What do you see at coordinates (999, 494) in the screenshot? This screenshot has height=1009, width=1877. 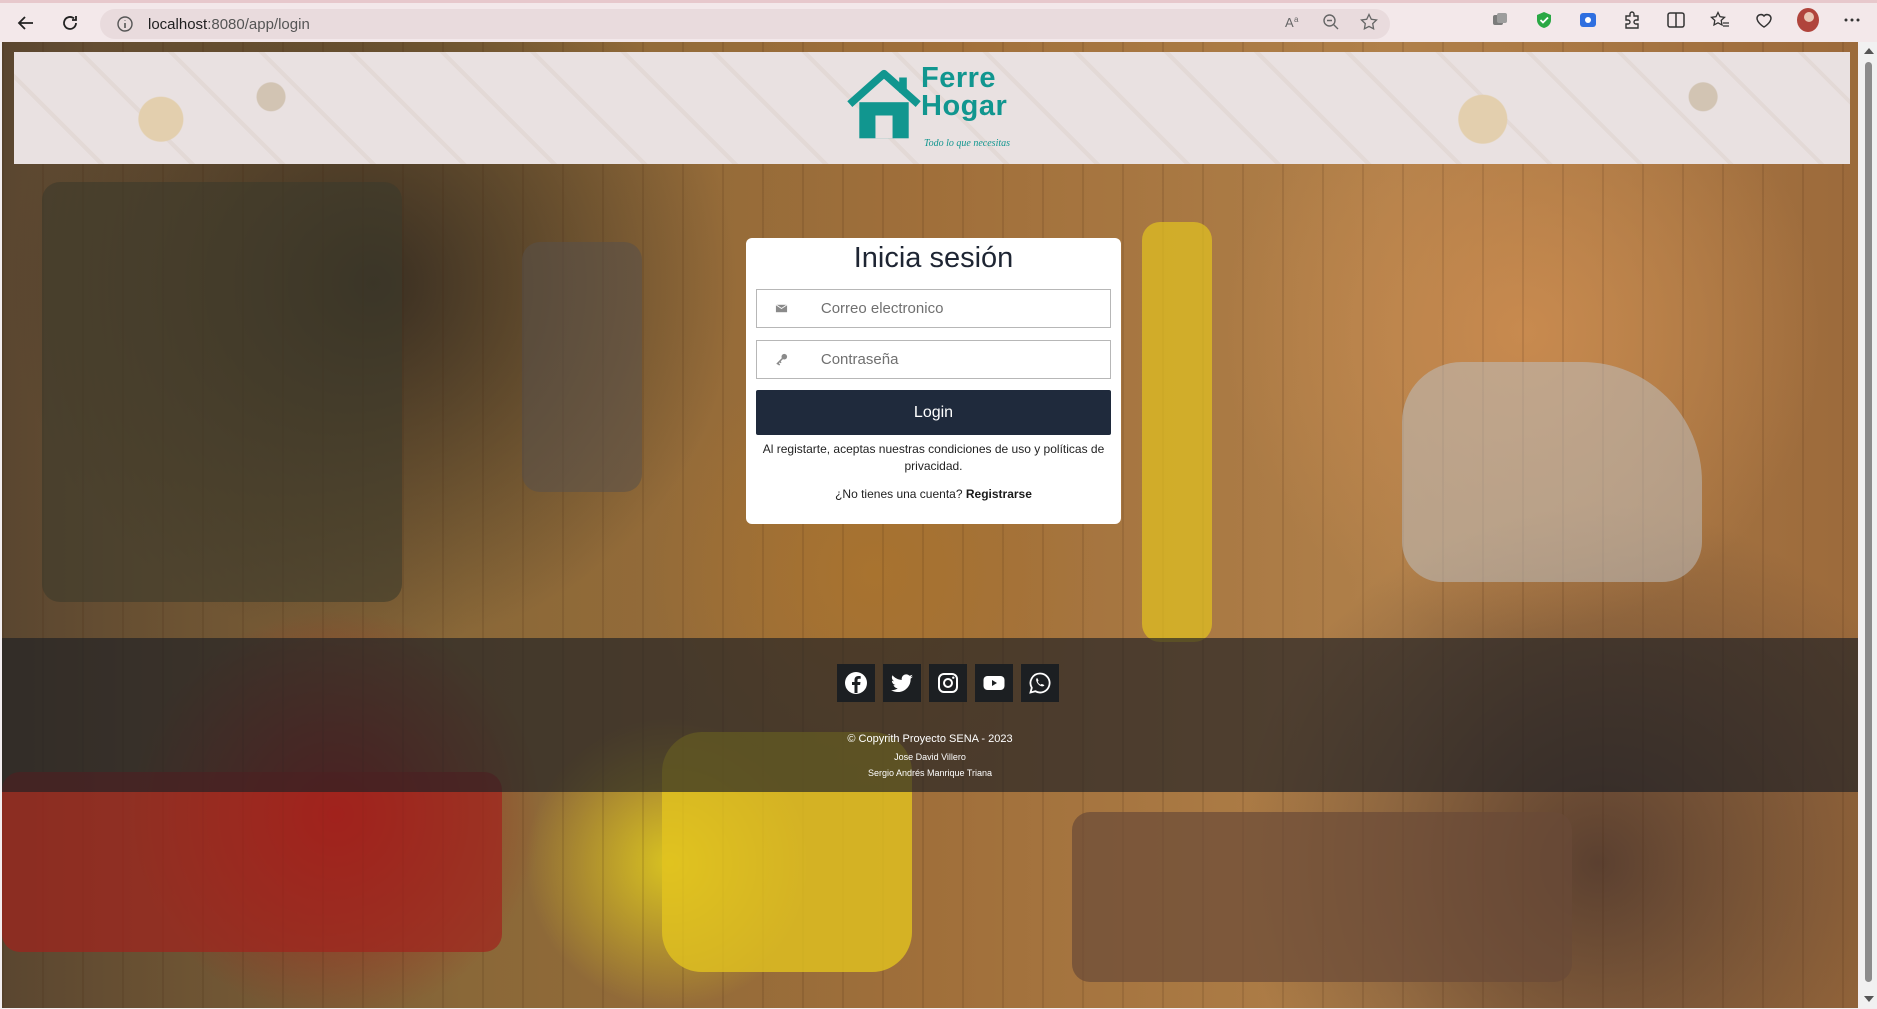 I see `register-link: Registrarse` at bounding box center [999, 494].